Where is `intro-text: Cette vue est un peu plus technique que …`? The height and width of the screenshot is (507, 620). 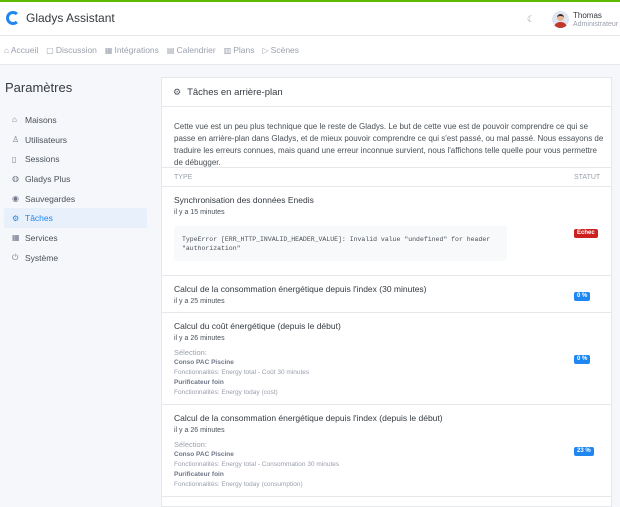
intro-text: Cette vue est un peu plus technique que … is located at coordinates (389, 144).